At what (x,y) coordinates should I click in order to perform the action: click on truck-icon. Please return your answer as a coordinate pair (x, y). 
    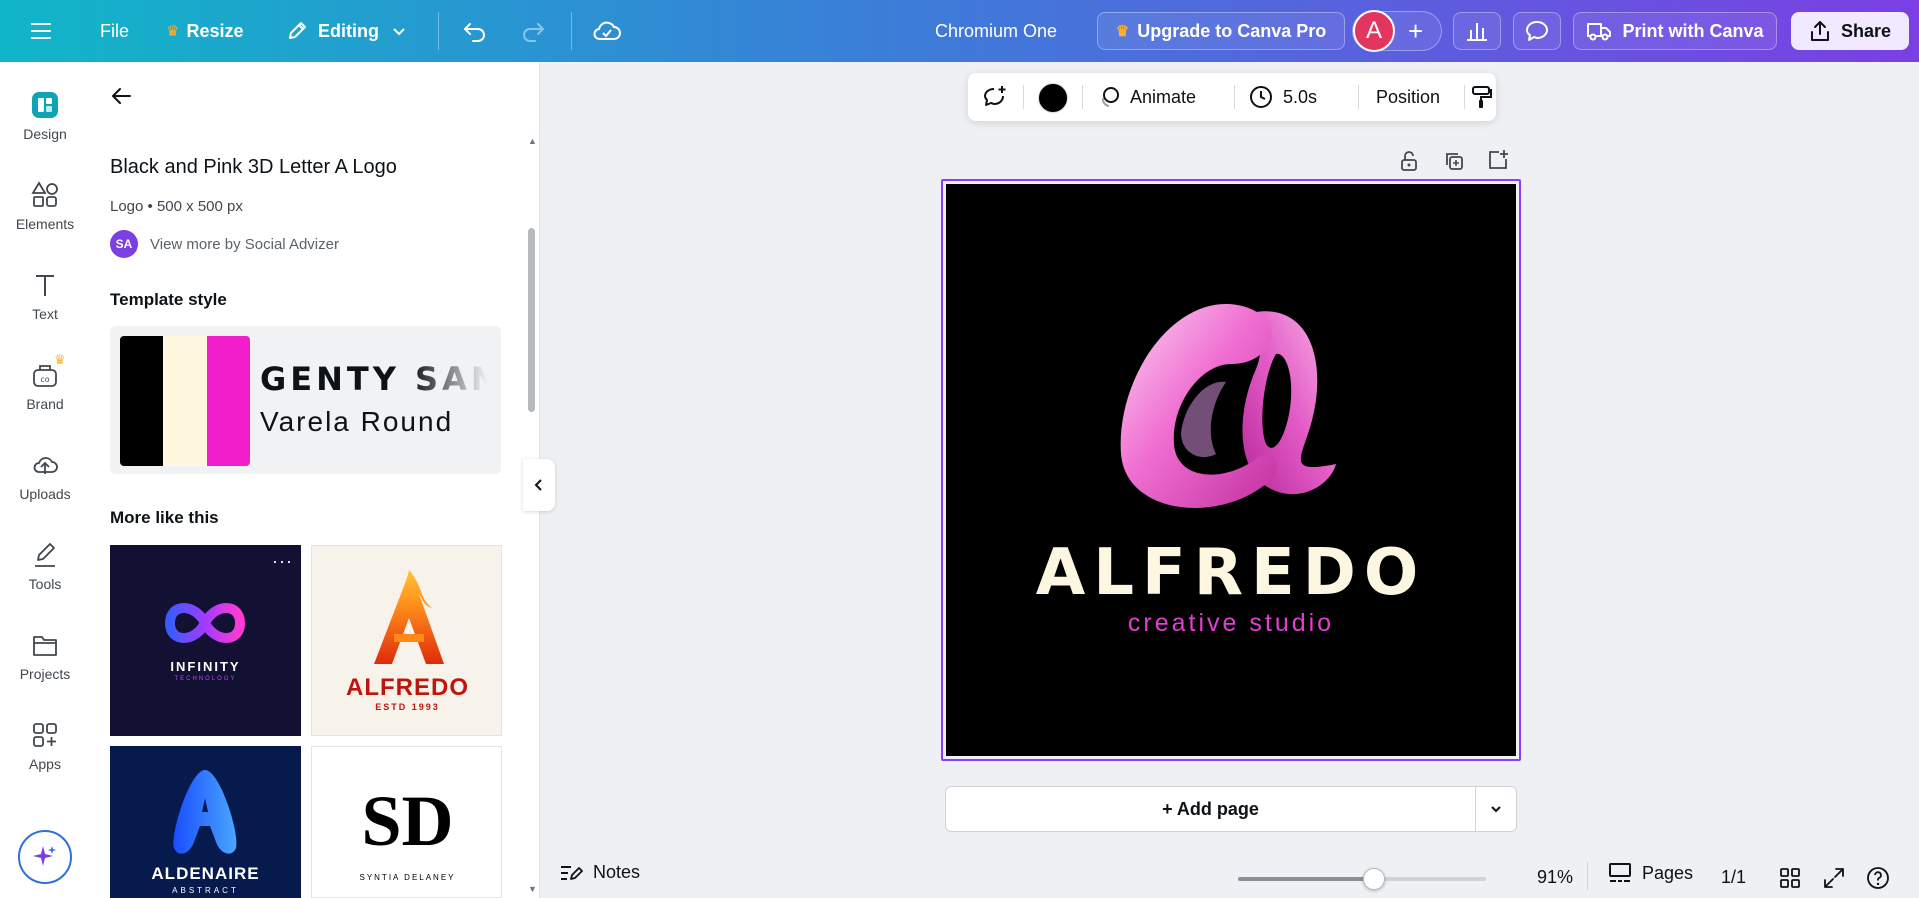
    Looking at the image, I should click on (1599, 32).